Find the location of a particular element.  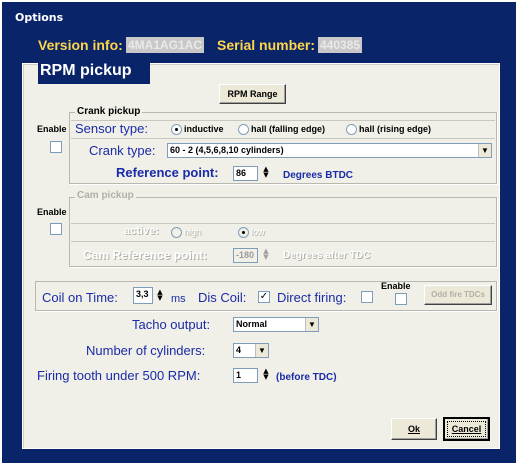

firing-tooth-unit: (before TDC) is located at coordinates (306, 377).